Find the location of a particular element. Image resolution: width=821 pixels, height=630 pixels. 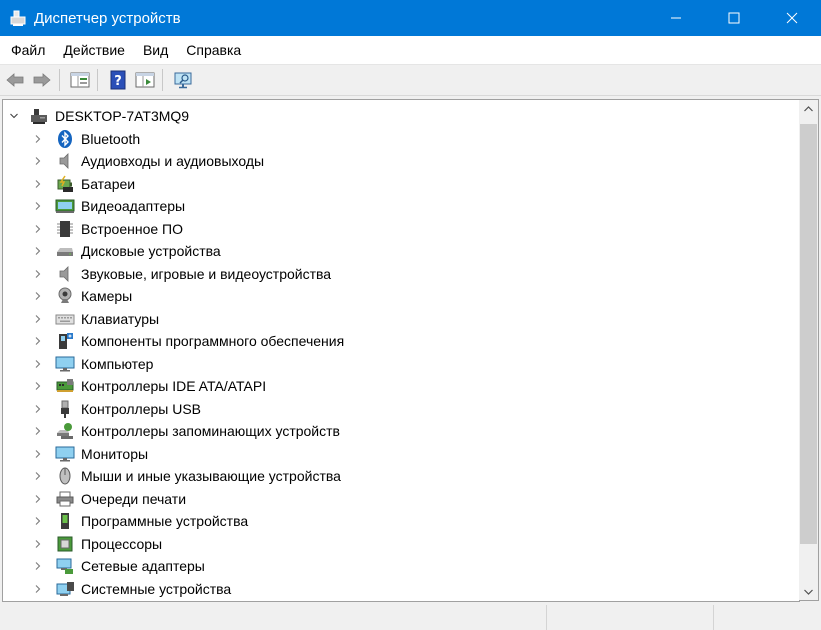

tree-category-label: Контроллеры IDE ATA/ATAPI is located at coordinates (174, 386).